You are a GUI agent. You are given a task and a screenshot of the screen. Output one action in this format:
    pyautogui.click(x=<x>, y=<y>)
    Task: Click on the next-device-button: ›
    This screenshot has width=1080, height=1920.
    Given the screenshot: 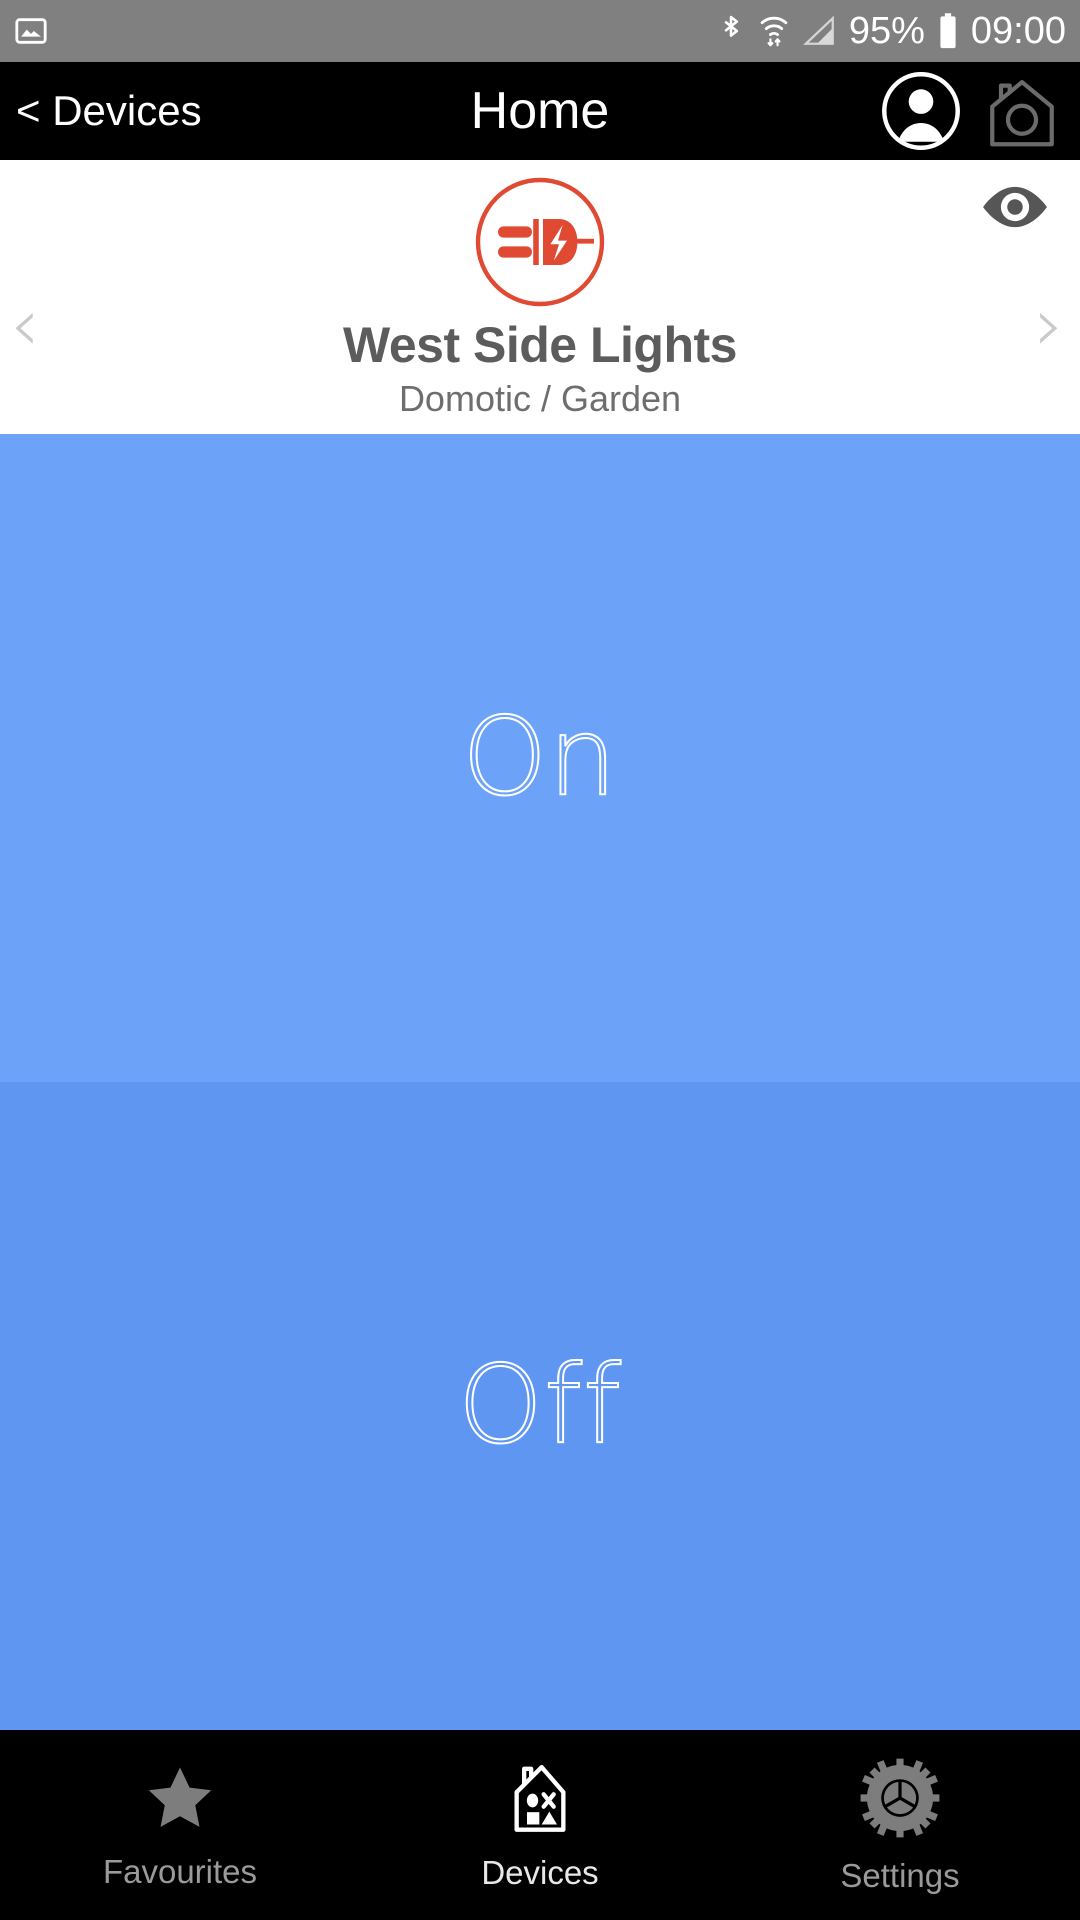 What is the action you would take?
    pyautogui.click(x=1049, y=325)
    